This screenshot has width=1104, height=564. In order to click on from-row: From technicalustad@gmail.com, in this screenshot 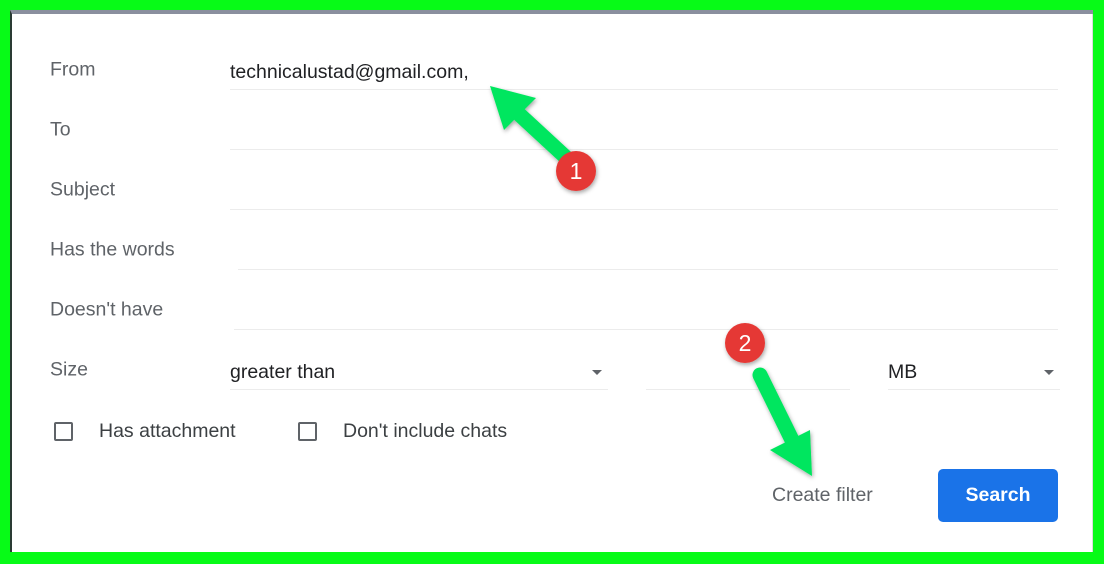, I will do `click(552, 70)`.